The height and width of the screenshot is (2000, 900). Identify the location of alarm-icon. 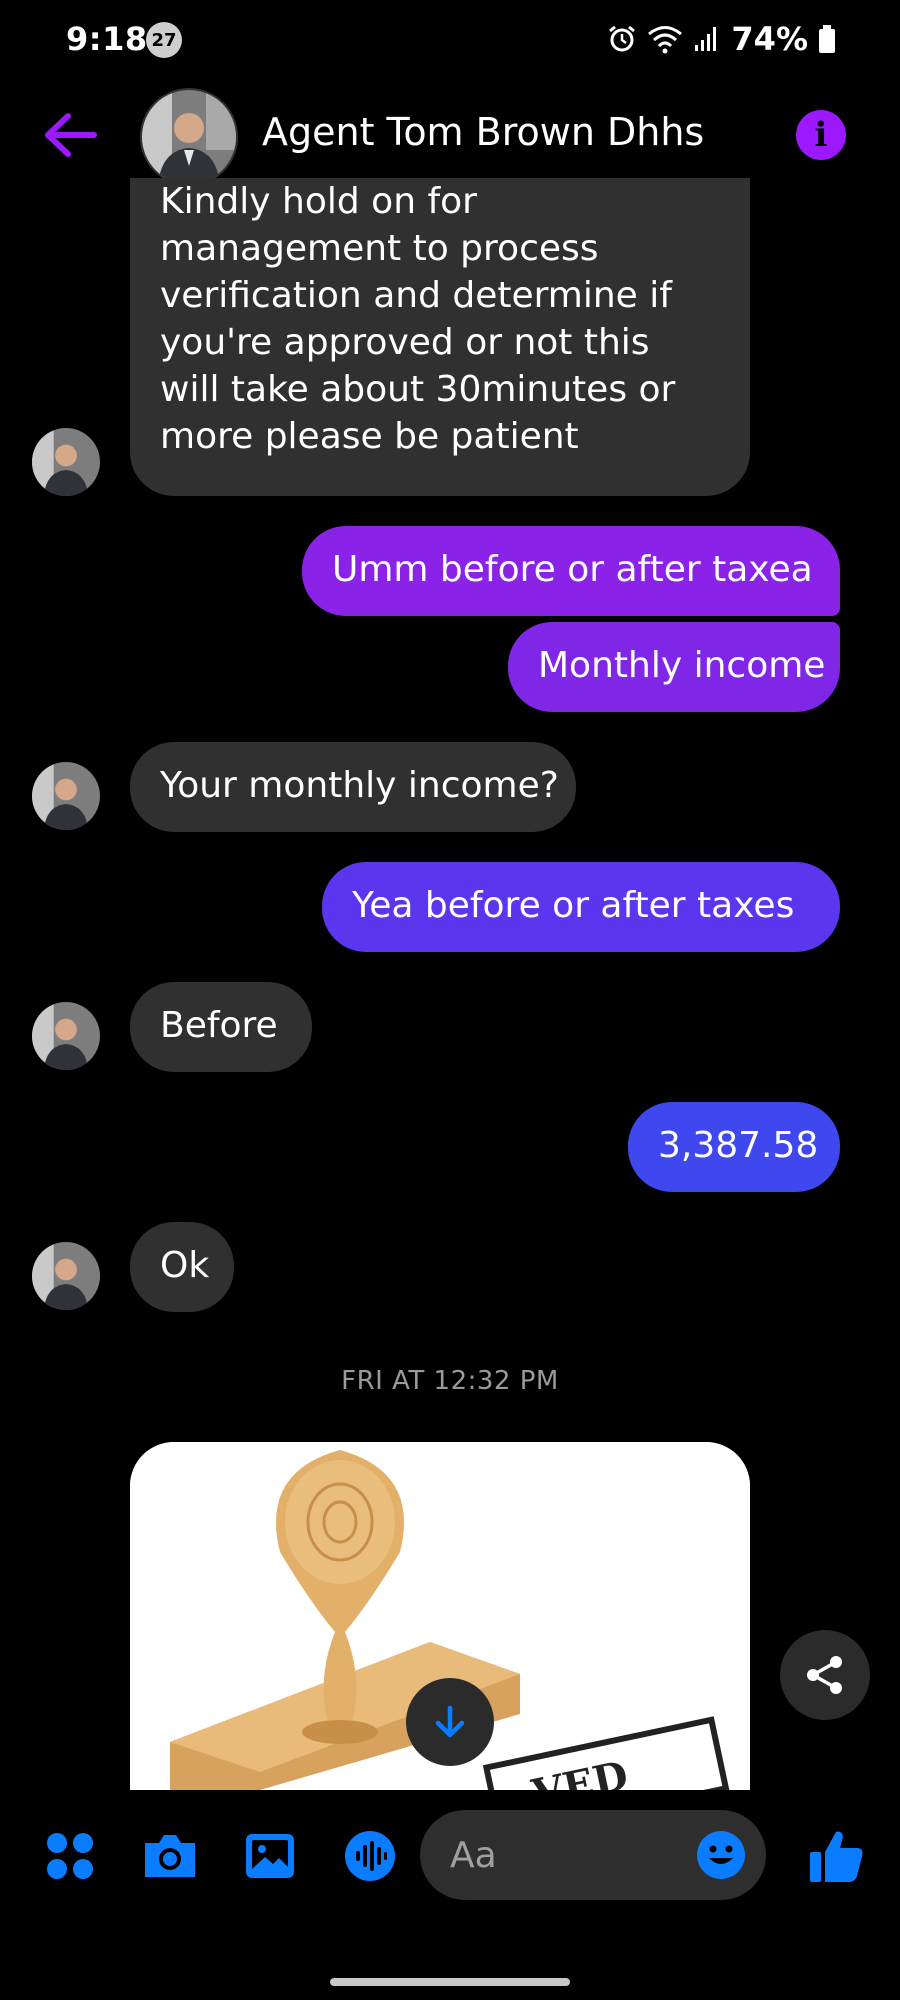
(622, 38).